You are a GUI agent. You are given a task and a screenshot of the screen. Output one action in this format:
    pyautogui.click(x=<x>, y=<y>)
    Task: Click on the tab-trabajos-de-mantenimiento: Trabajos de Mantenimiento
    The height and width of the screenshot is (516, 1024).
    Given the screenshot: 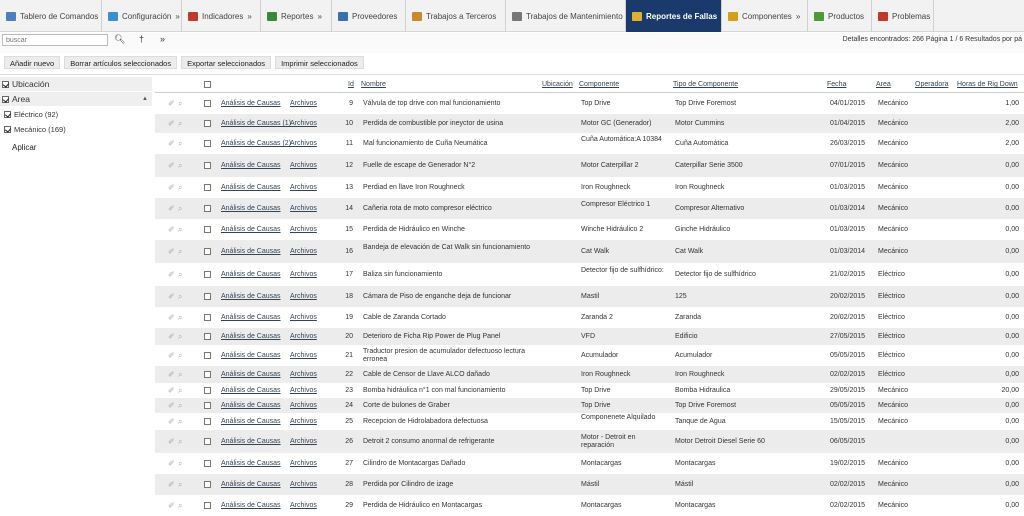 What is the action you would take?
    pyautogui.click(x=566, y=16)
    